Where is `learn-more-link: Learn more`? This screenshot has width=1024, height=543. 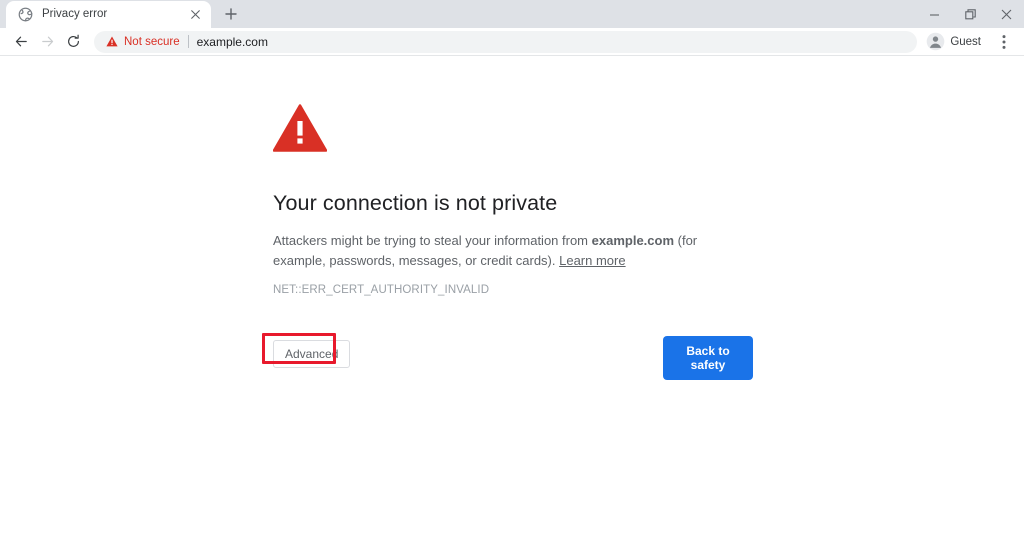 learn-more-link: Learn more is located at coordinates (592, 260).